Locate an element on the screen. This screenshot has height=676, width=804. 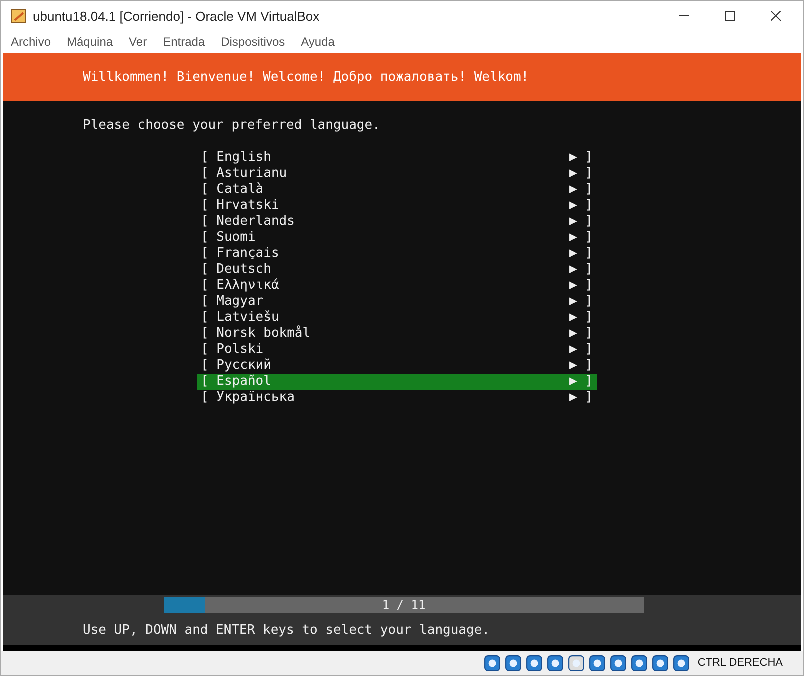
menu-item: Archivo is located at coordinates (31, 42).